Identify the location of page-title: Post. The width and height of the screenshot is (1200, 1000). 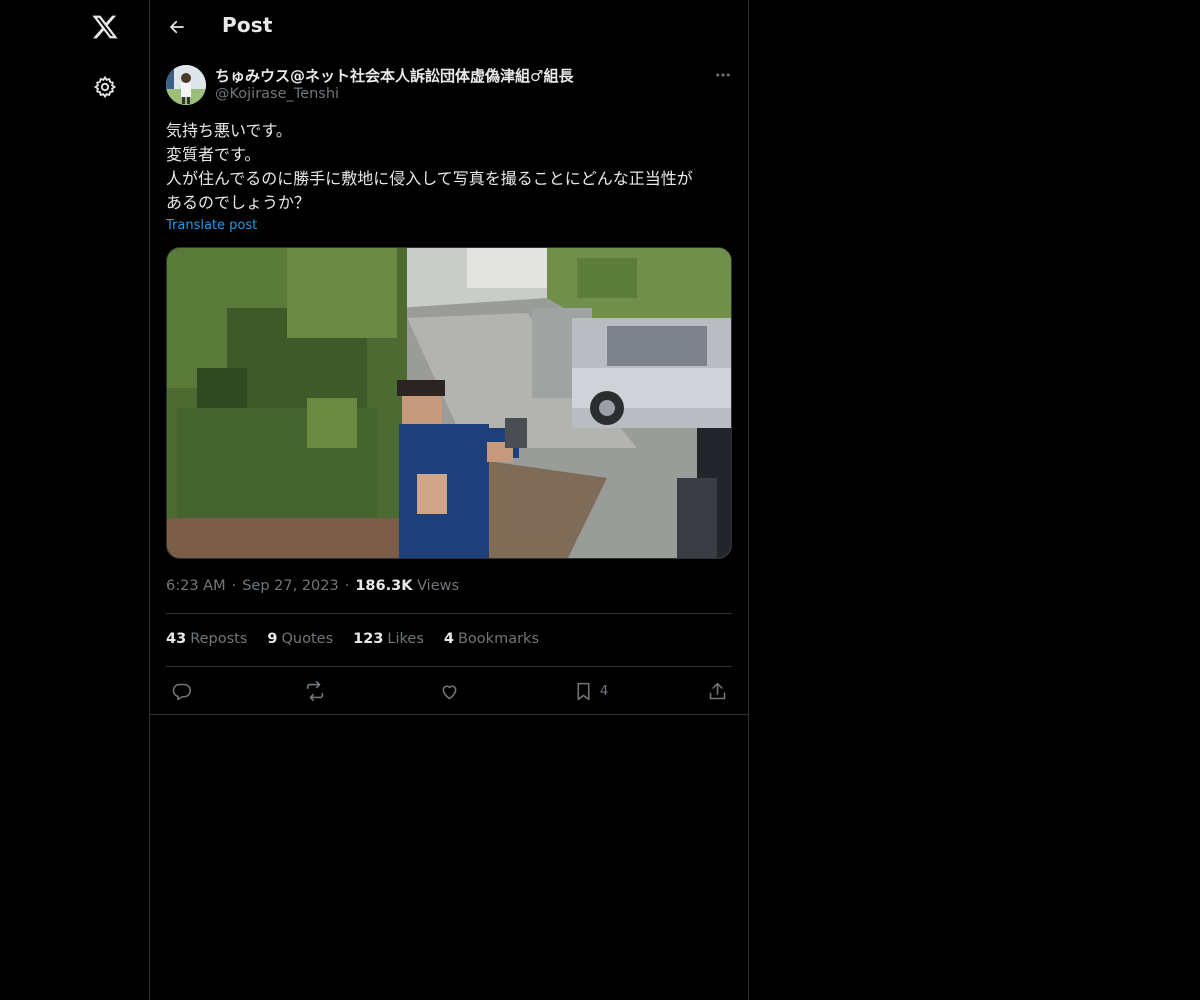
(247, 25).